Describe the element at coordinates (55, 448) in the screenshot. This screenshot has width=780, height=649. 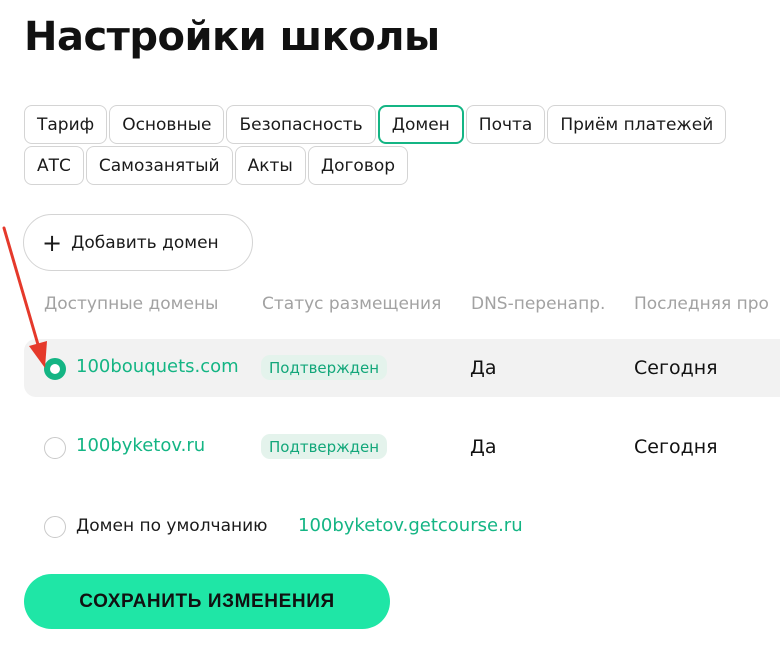
I see `domain-radio` at that location.